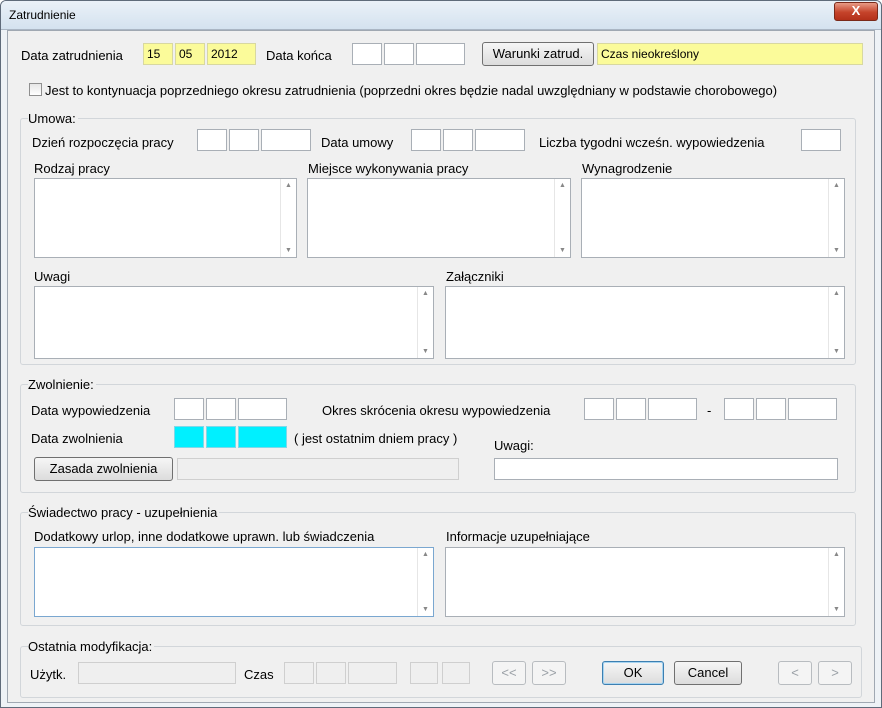 Image resolution: width=882 pixels, height=708 pixels. Describe the element at coordinates (367, 54) in the screenshot. I see `end-day-input` at that location.